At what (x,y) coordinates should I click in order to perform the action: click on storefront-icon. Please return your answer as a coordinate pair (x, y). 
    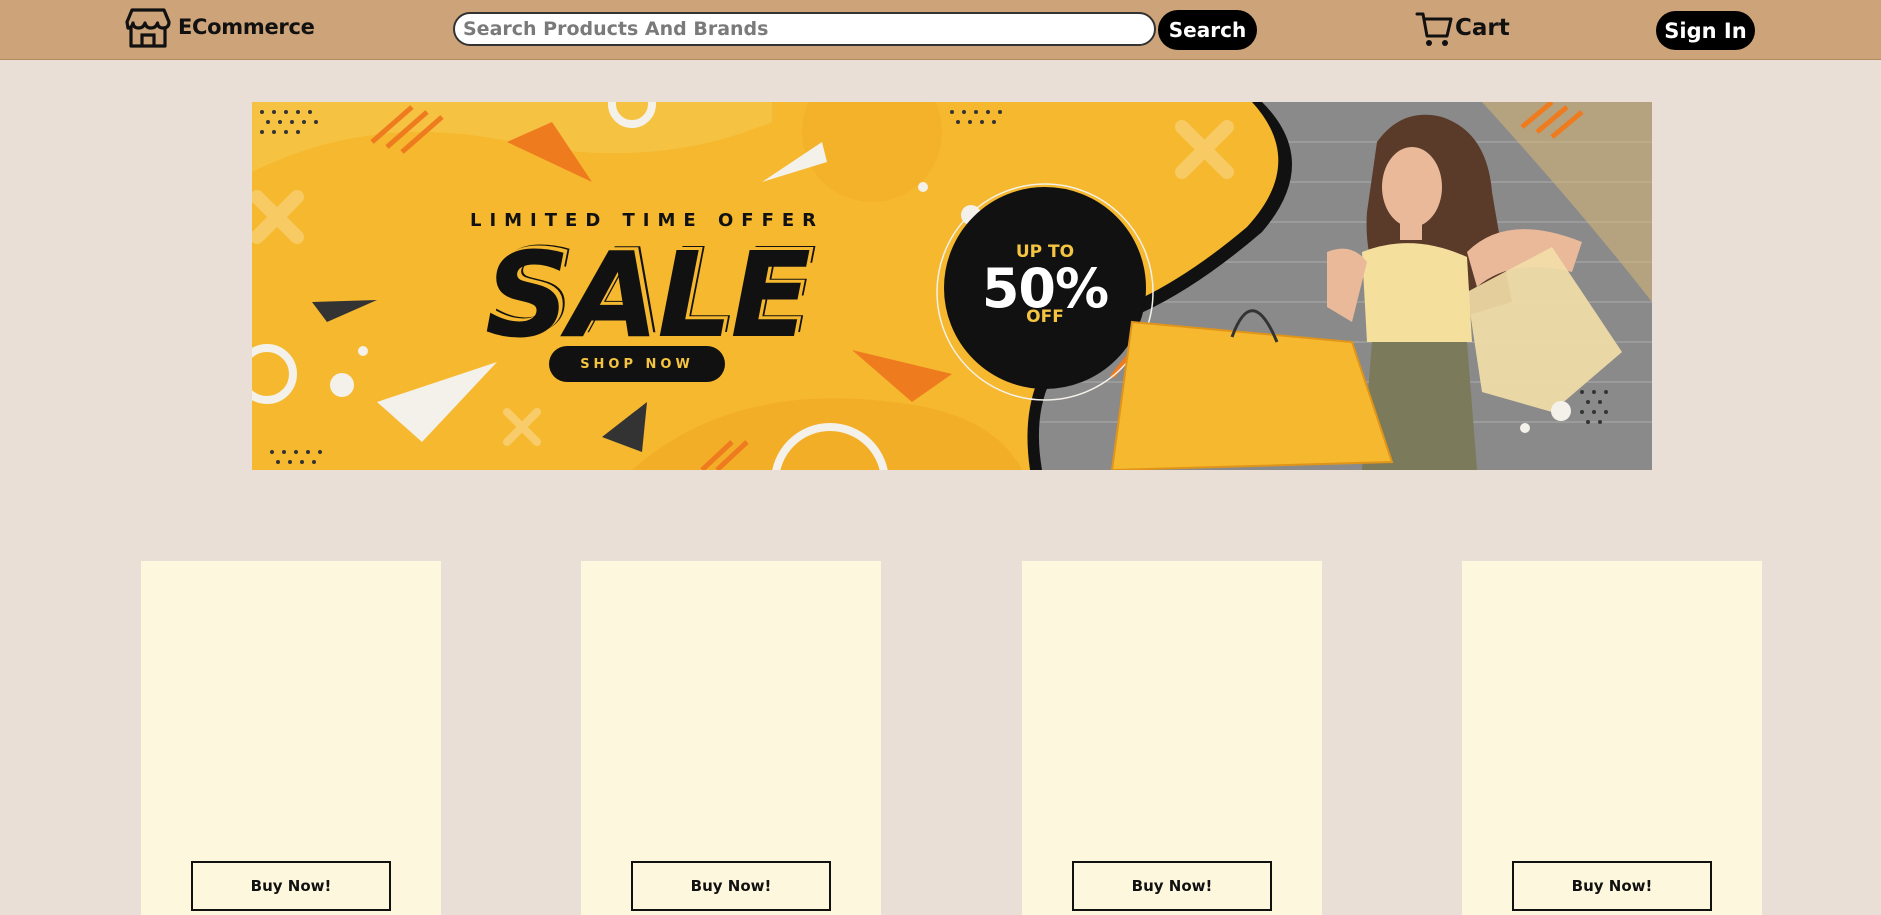
    Looking at the image, I should click on (148, 28).